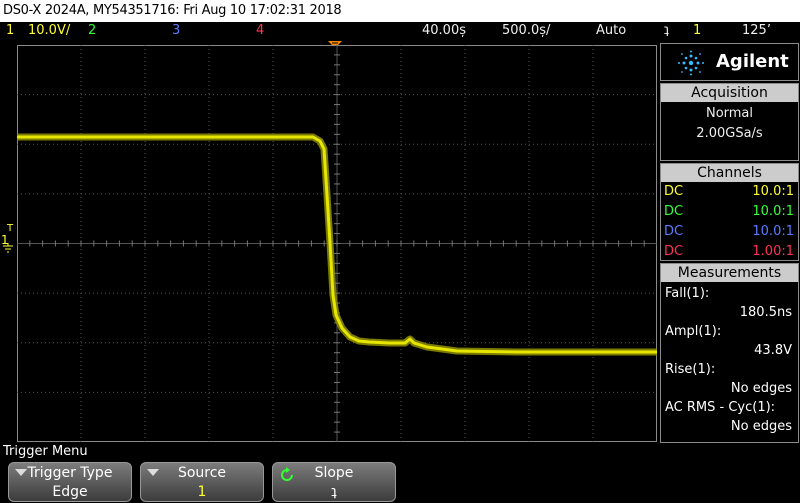  I want to click on ch4-number: 4, so click(260, 30).